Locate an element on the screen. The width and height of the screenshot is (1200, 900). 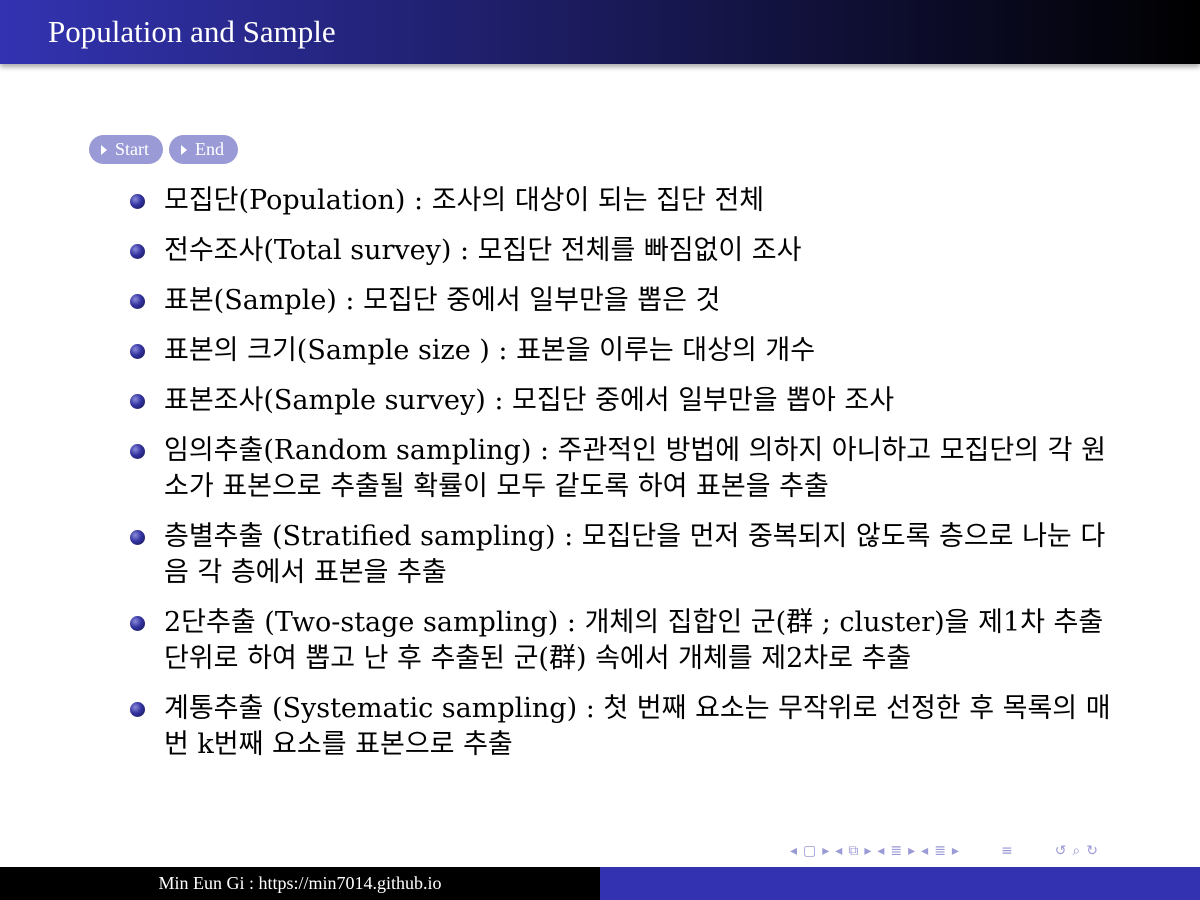
undo-icon: ↺ is located at coordinates (1061, 851).